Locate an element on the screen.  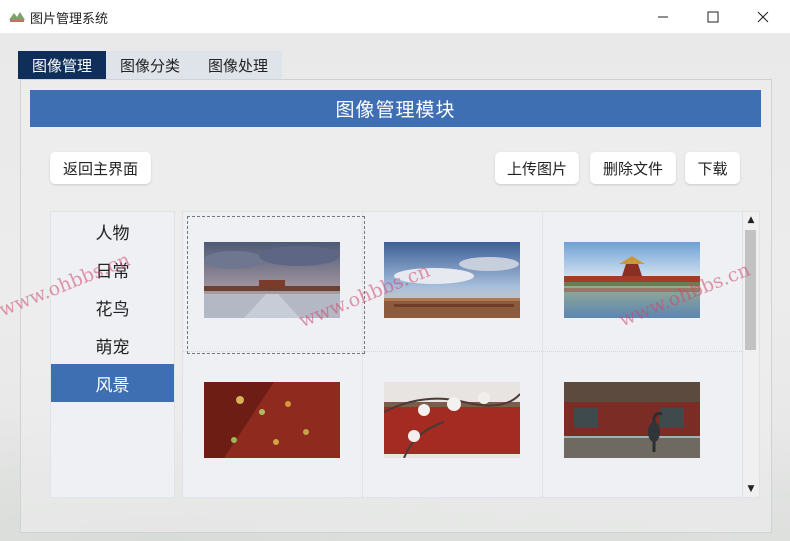
category-item-pets: 萌宠 is located at coordinates (112, 345).